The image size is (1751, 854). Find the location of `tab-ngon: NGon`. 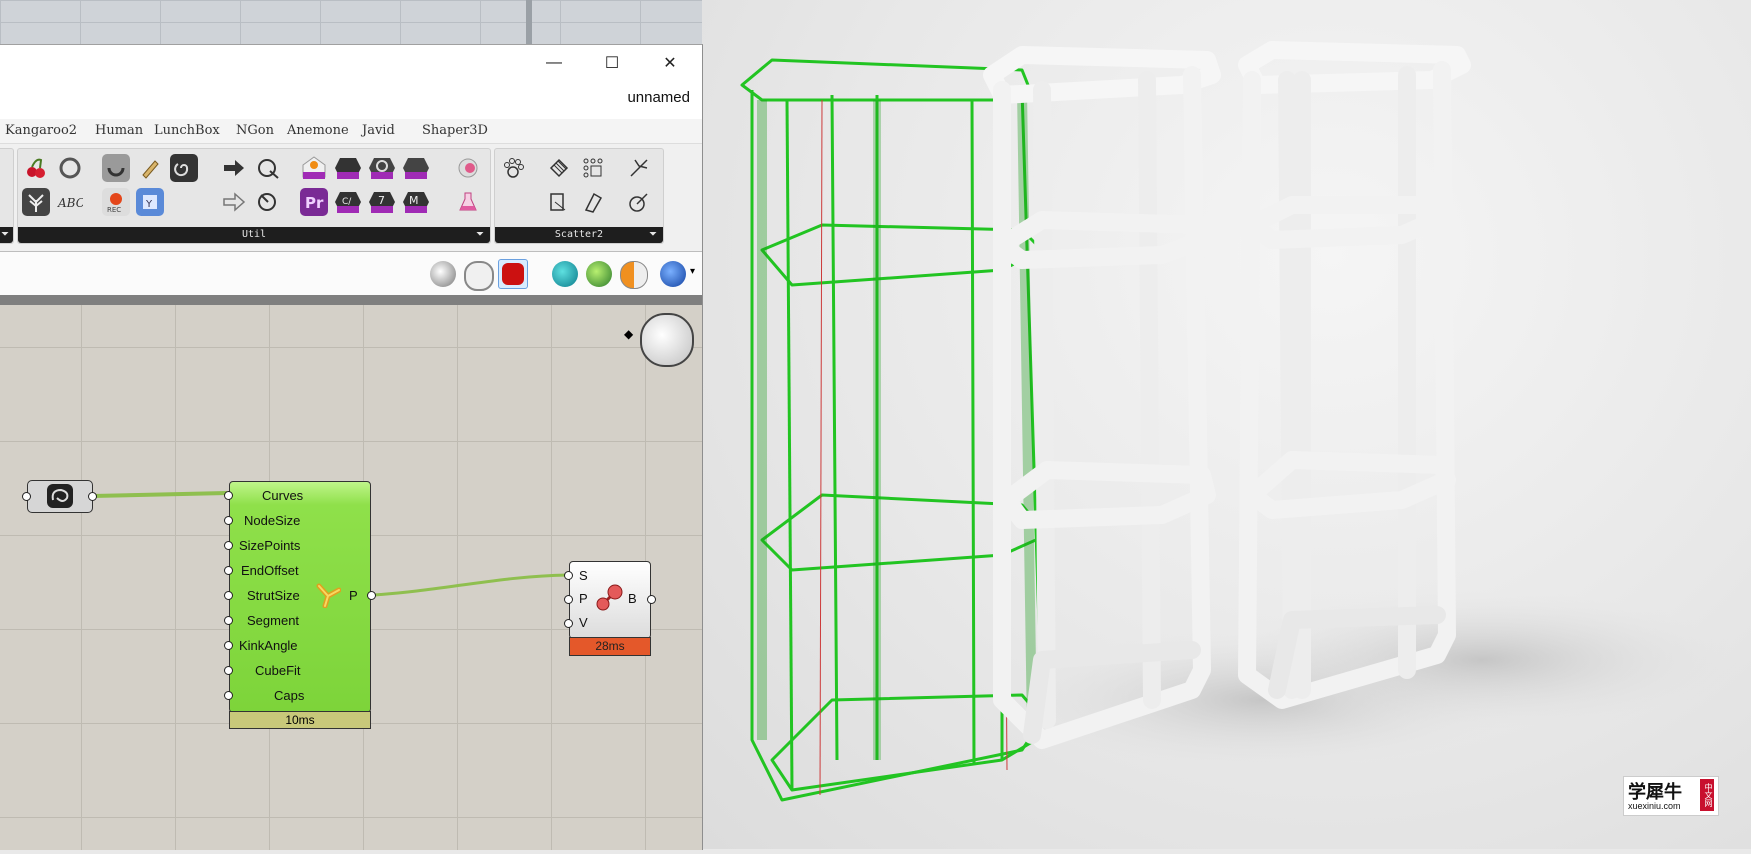

tab-ngon: NGon is located at coordinates (255, 130).